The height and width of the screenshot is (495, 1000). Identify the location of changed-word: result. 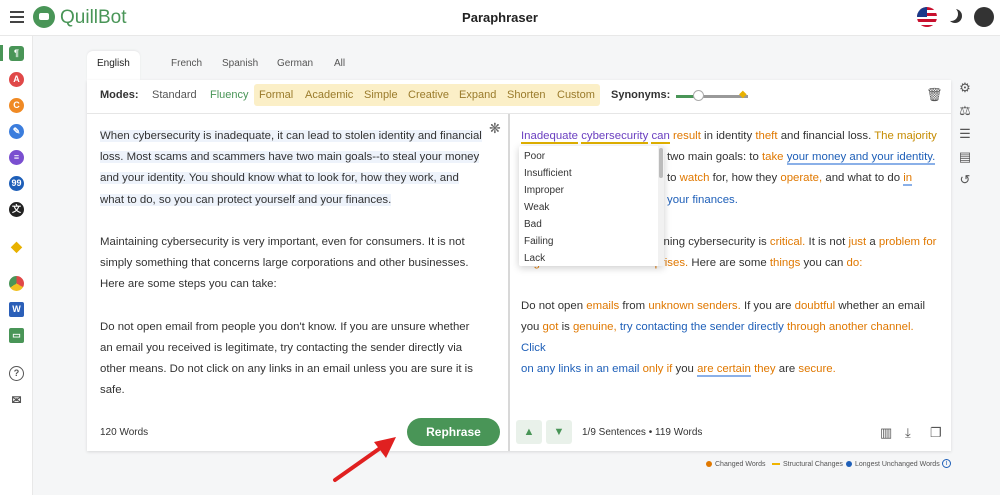
(687, 136).